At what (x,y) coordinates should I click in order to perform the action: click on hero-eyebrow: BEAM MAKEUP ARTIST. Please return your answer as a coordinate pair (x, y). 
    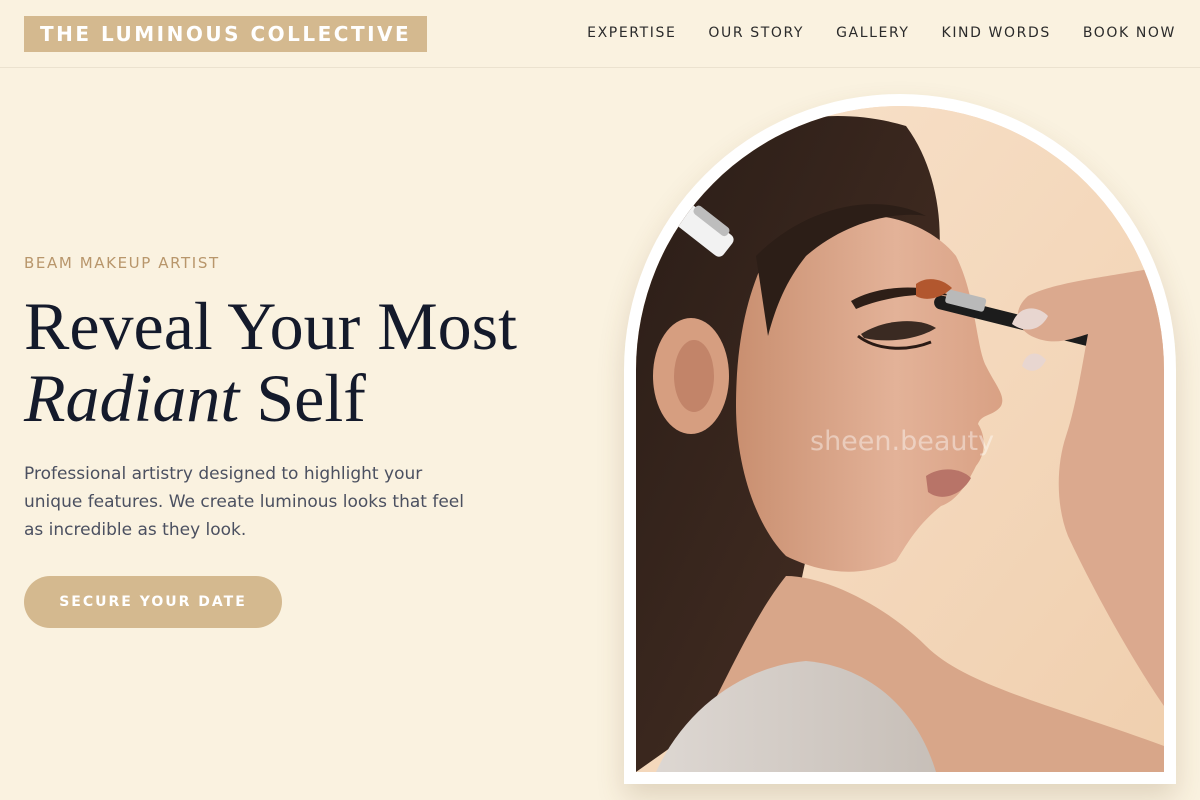
    Looking at the image, I should click on (122, 263).